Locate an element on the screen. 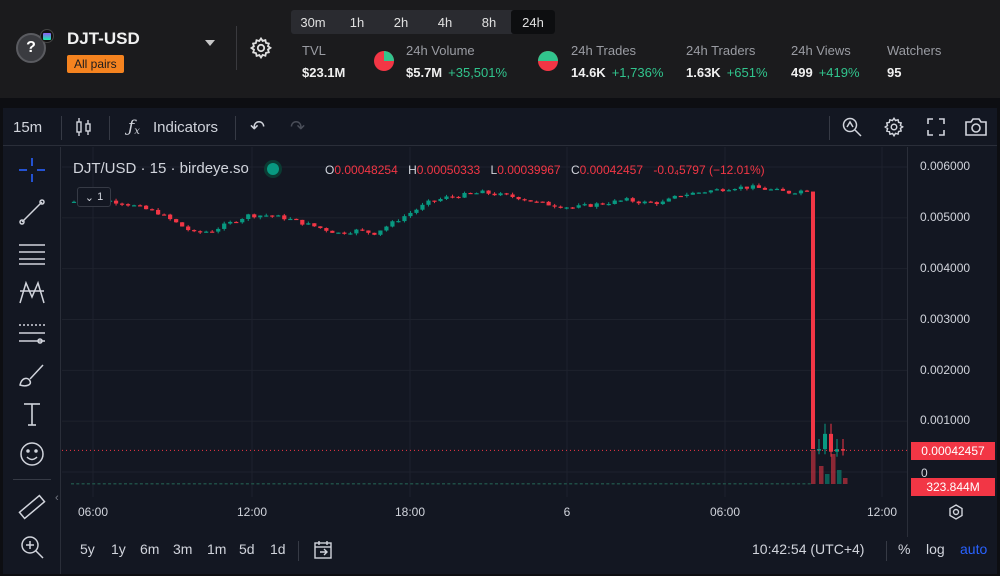 The height and width of the screenshot is (576, 1000). price-tick: 0.002000 is located at coordinates (945, 370).